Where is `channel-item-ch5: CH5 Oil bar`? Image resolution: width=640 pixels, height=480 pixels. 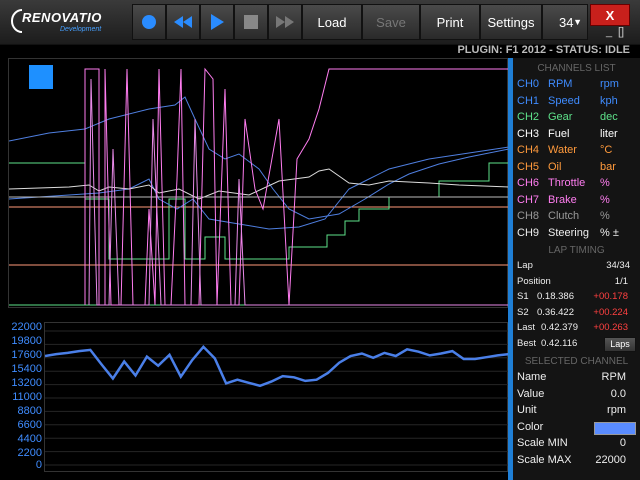 channel-item-ch5: CH5 Oil bar is located at coordinates (576, 167).